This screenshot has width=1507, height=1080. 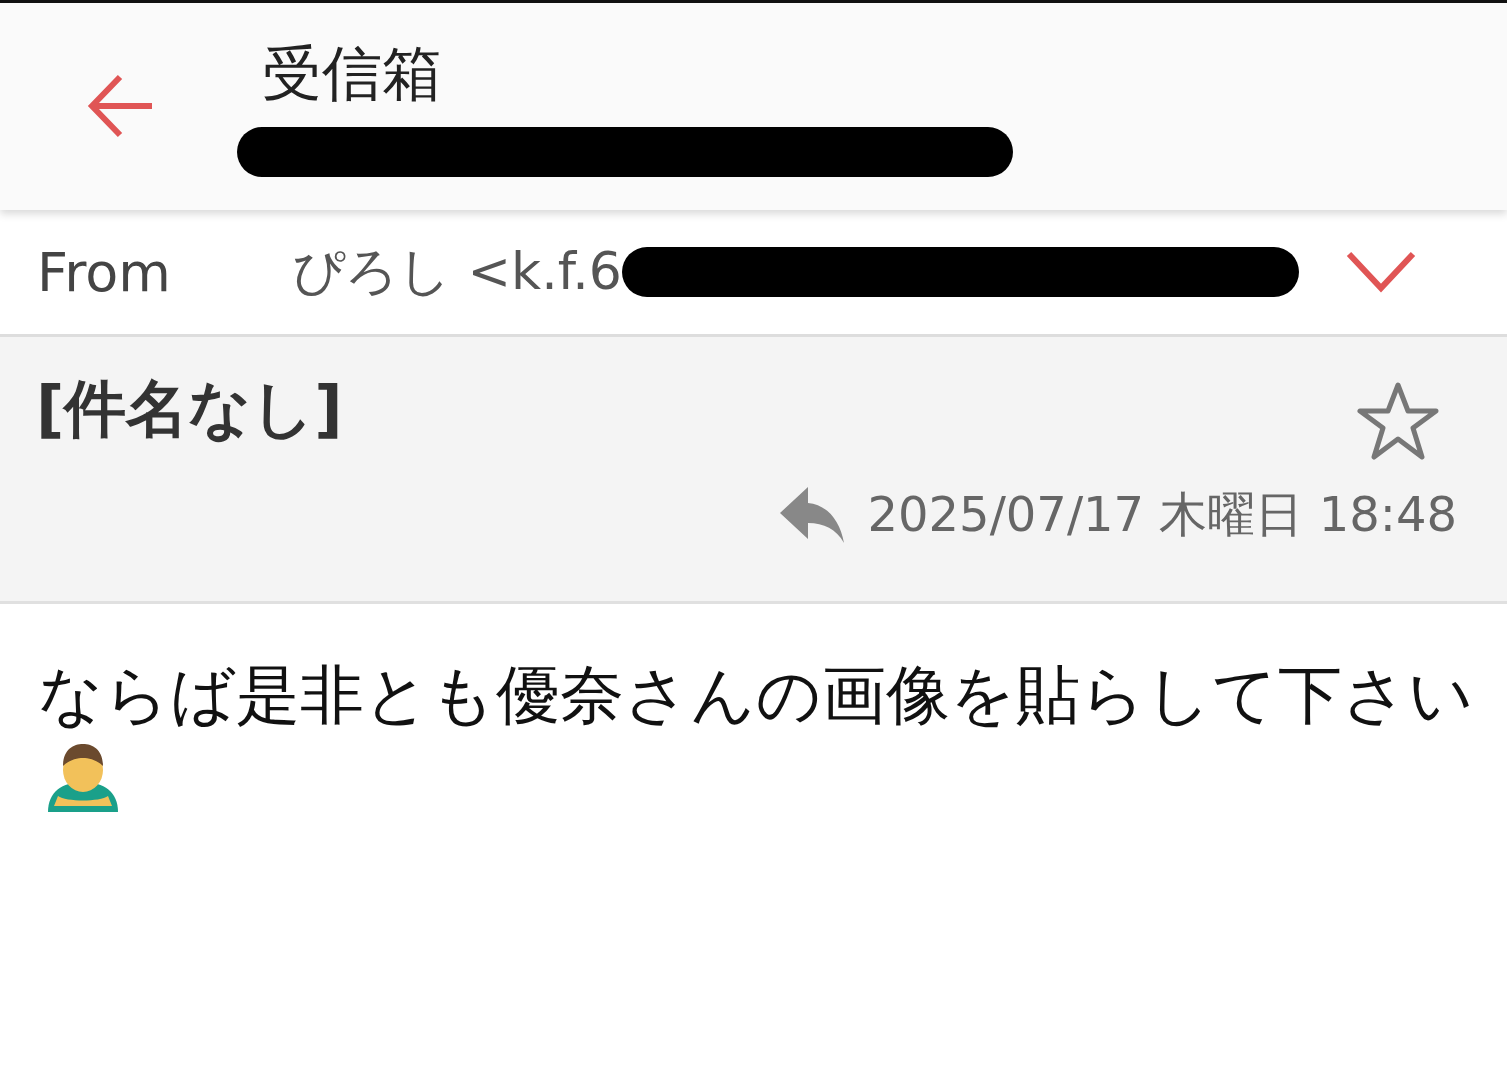 What do you see at coordinates (189, 409) in the screenshot?
I see `subject: [件名なし]` at bounding box center [189, 409].